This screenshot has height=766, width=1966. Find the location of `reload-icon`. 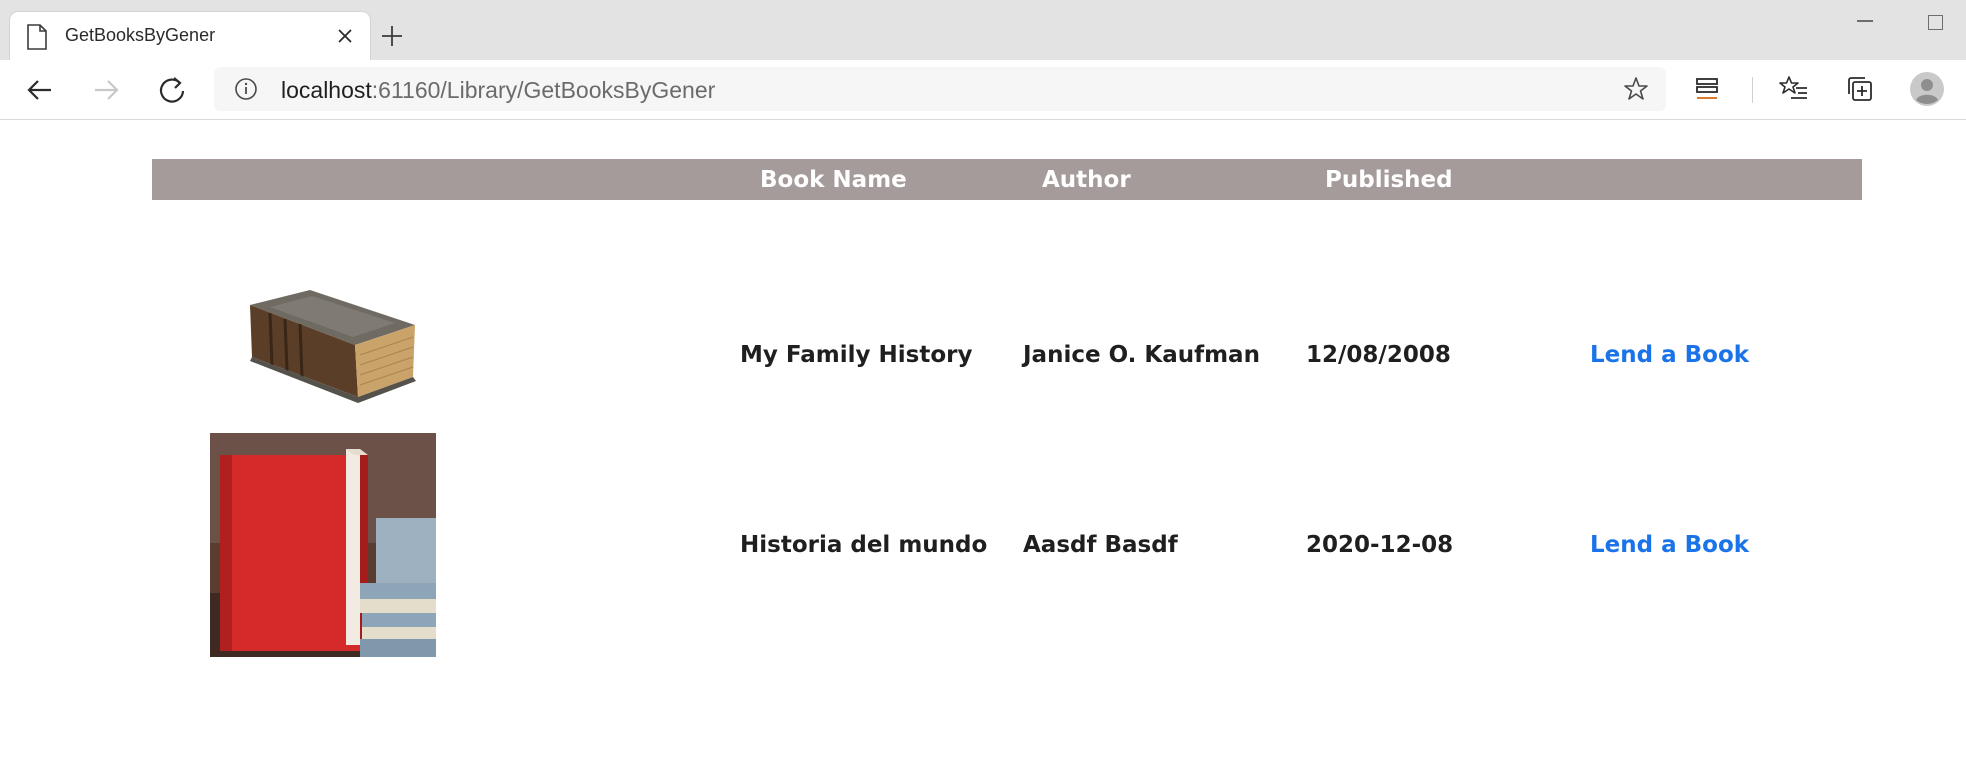

reload-icon is located at coordinates (172, 90).